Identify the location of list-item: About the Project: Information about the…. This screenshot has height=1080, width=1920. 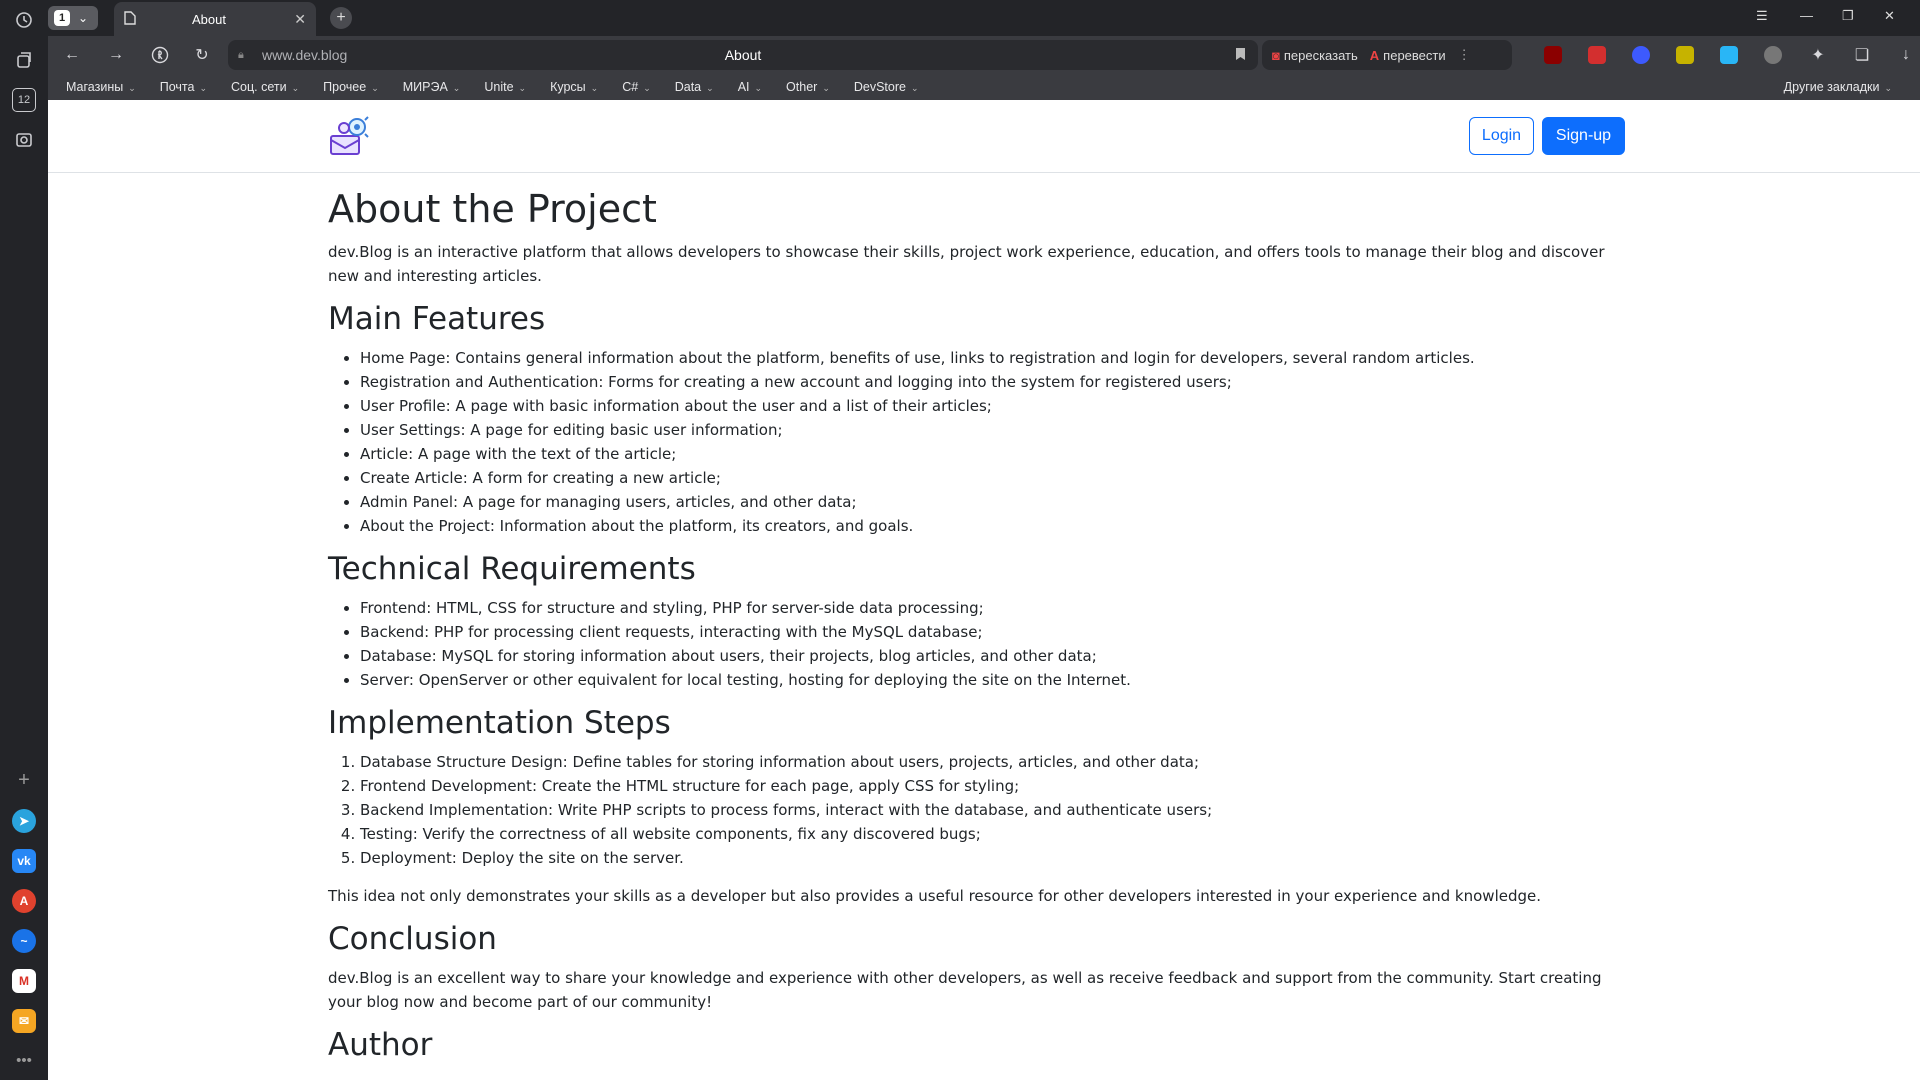
(994, 526).